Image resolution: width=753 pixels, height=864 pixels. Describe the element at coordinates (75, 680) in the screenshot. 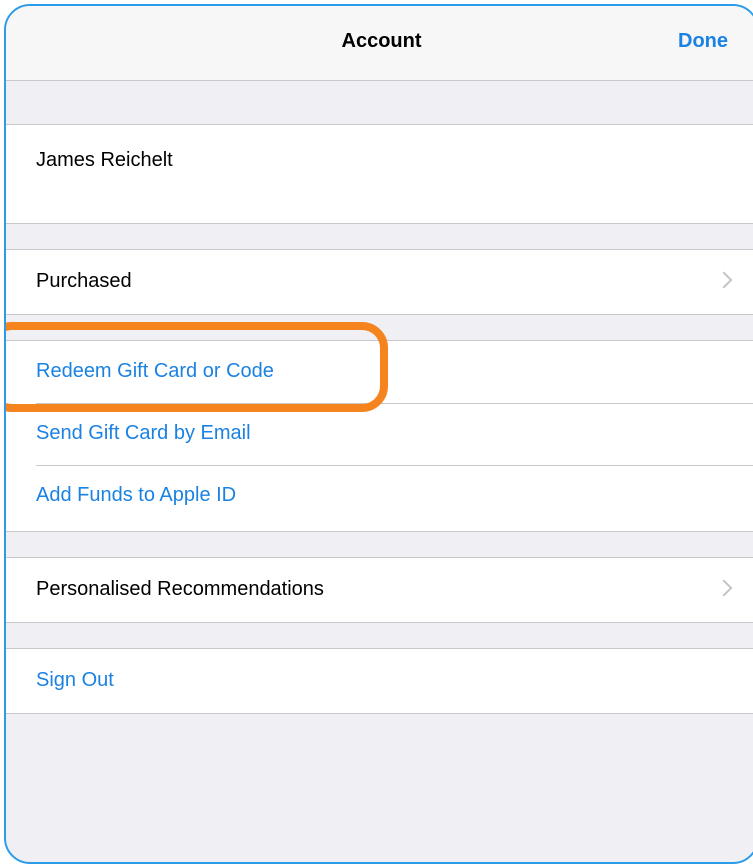

I see `sign-out-label: Sign Out` at that location.